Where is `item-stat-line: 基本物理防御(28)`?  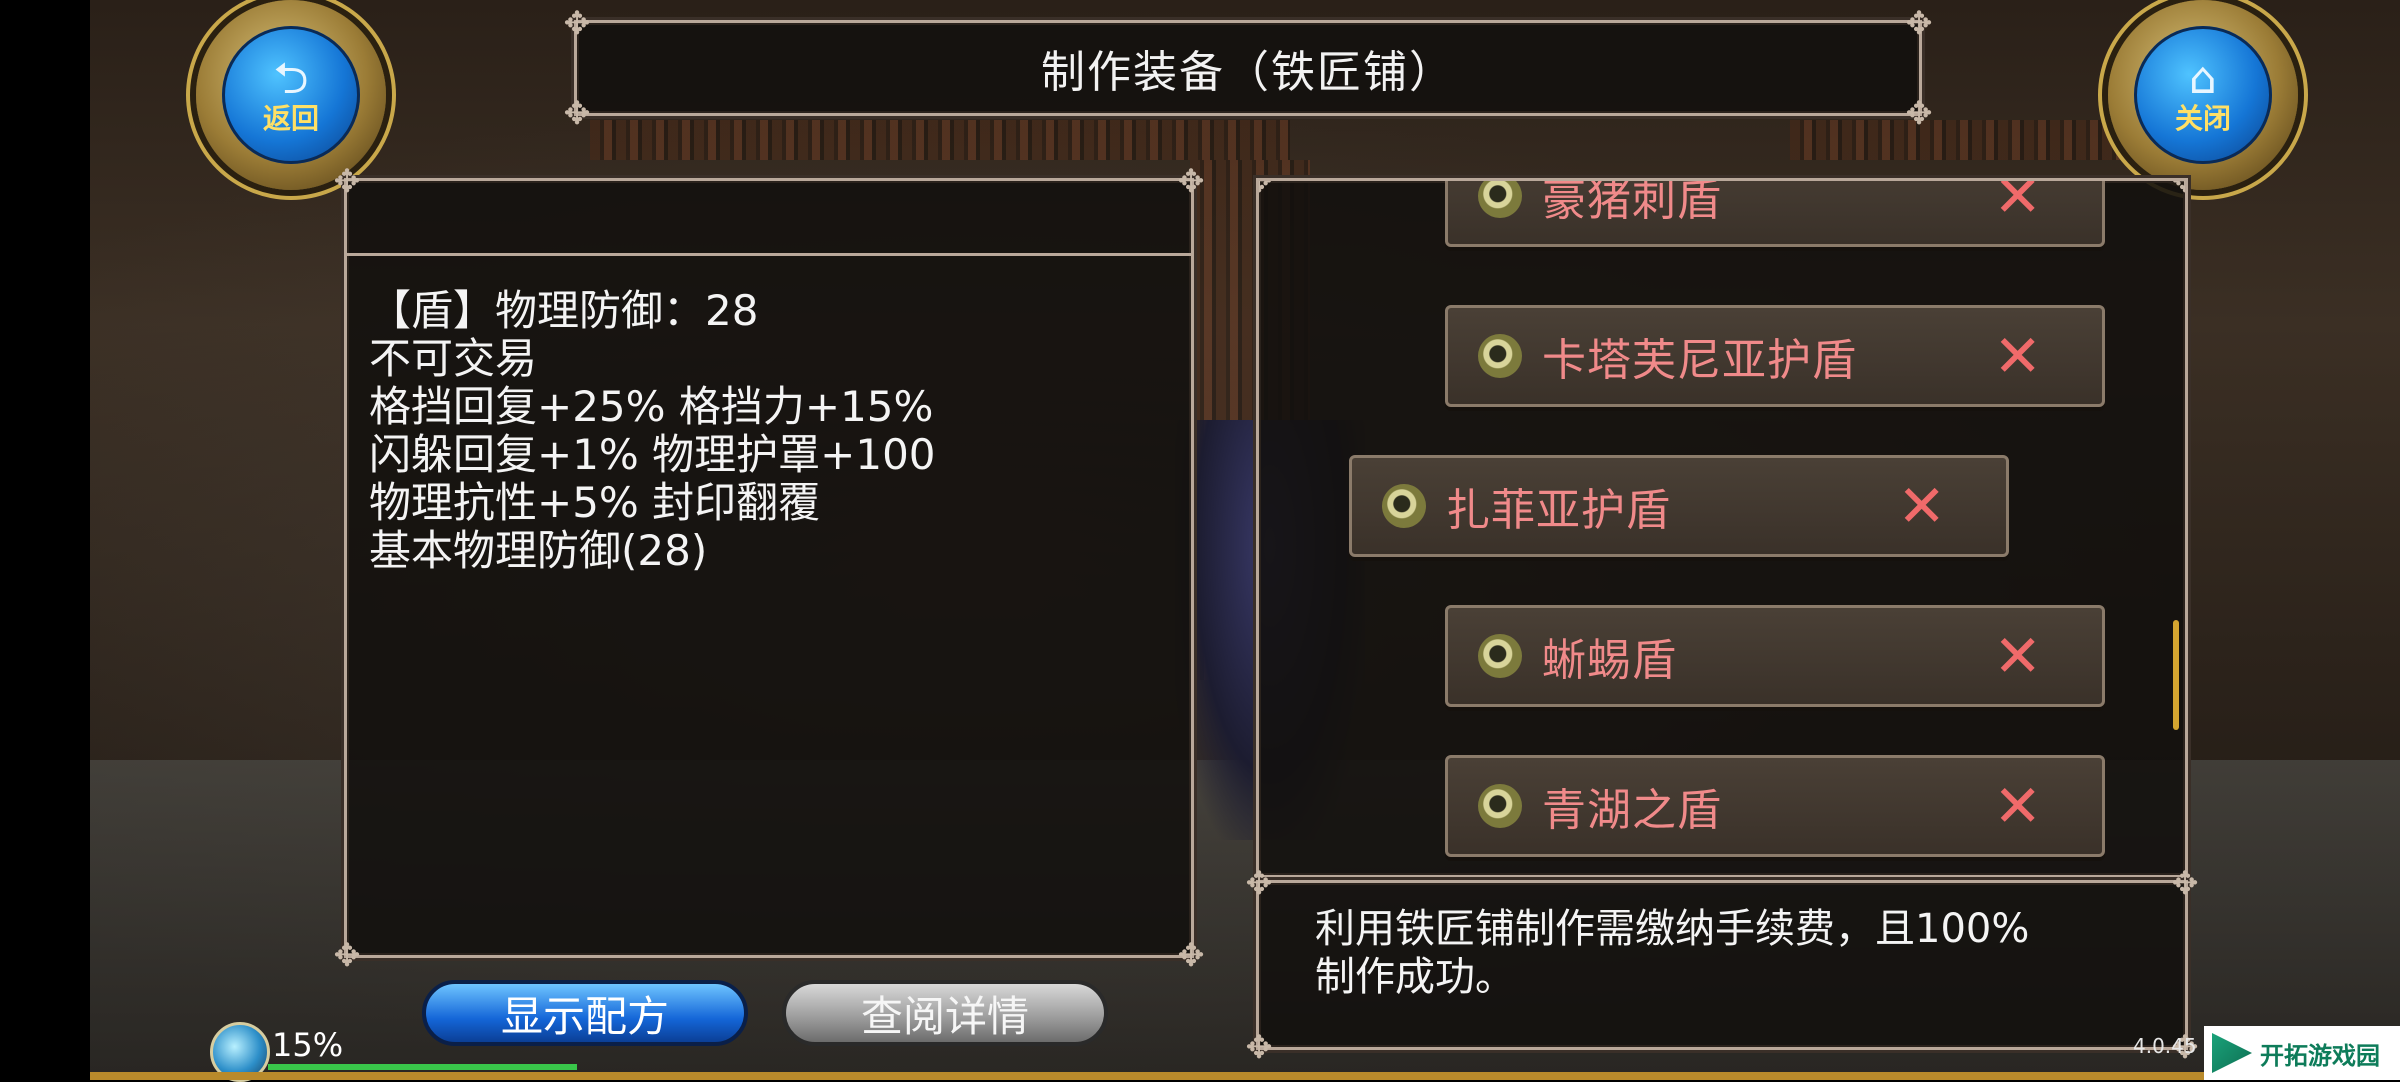 item-stat-line: 基本物理防御(28) is located at coordinates (538, 550).